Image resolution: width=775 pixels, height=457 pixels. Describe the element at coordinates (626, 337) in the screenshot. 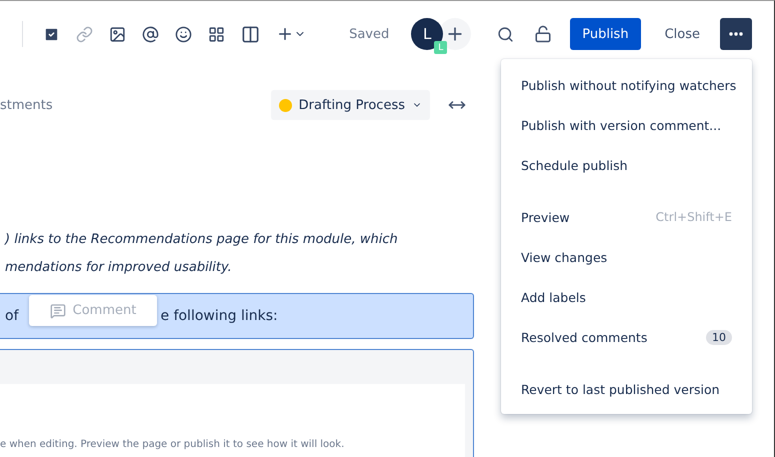

I see `menu-item: Resolved comments 10` at that location.